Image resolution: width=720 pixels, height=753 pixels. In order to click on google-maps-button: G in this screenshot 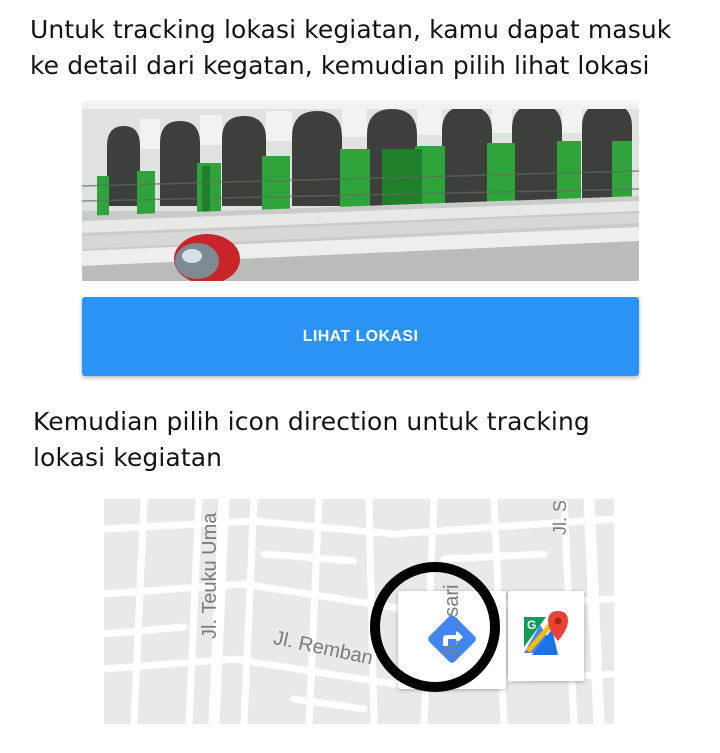, I will do `click(546, 636)`.